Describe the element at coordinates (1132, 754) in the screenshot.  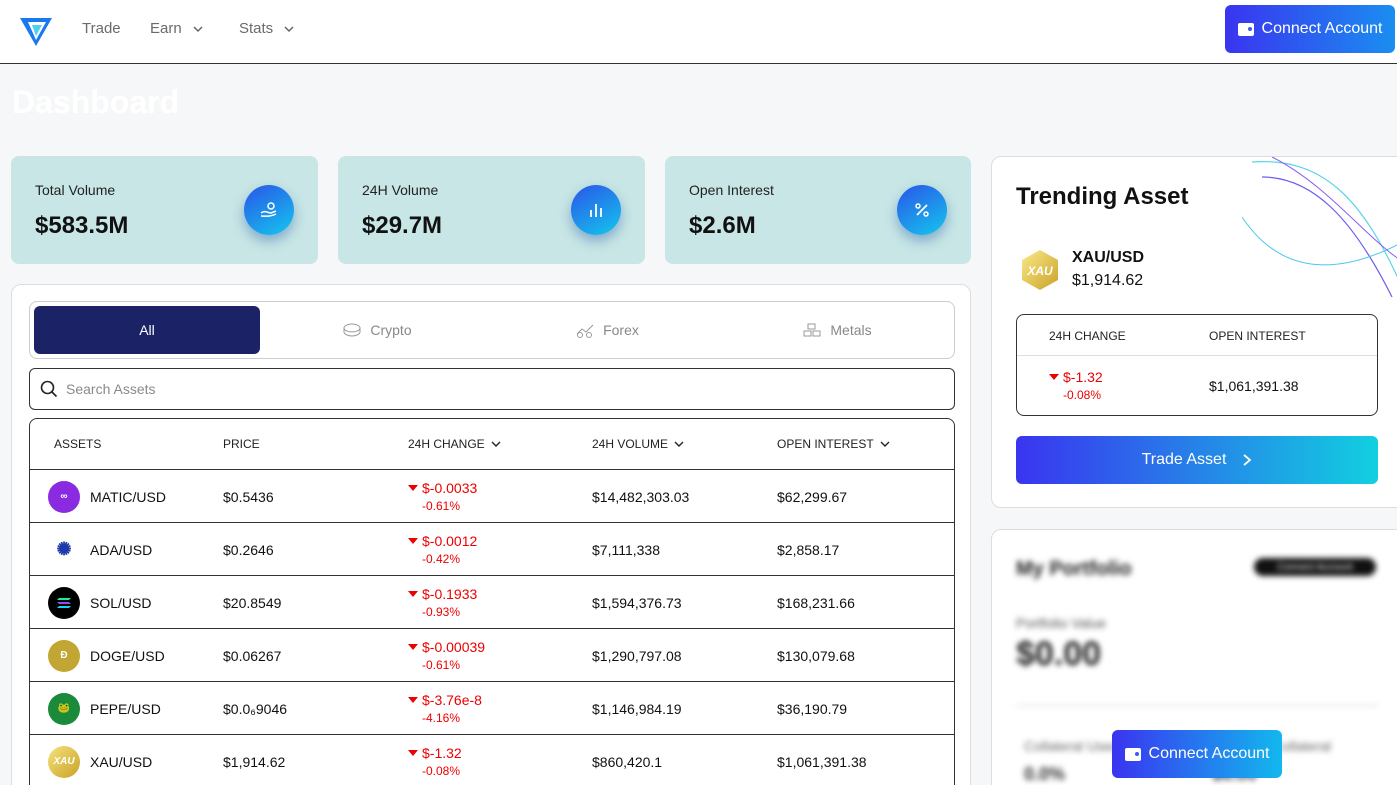
I see `wallet-icon` at that location.